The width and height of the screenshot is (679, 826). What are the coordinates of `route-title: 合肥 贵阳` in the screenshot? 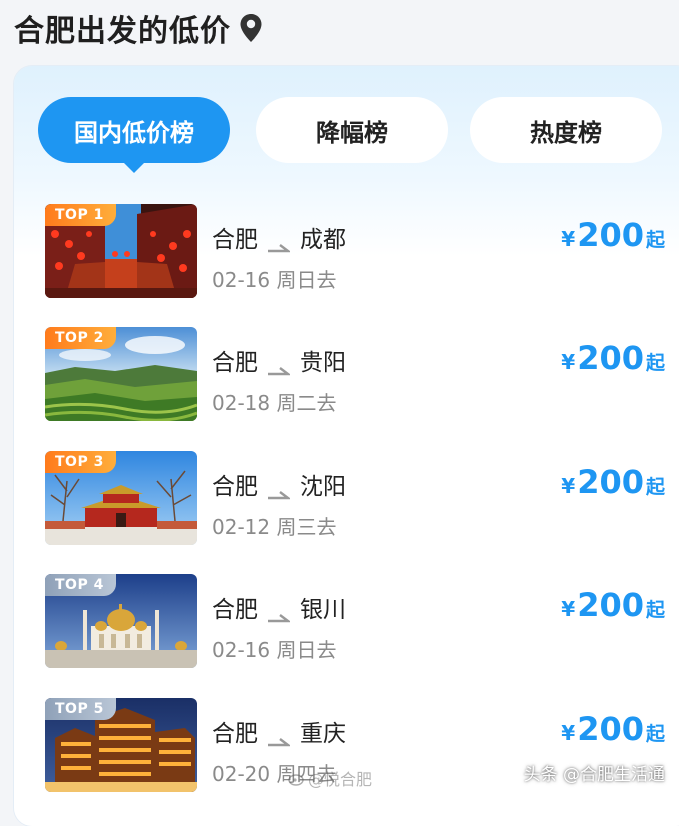 It's located at (279, 360).